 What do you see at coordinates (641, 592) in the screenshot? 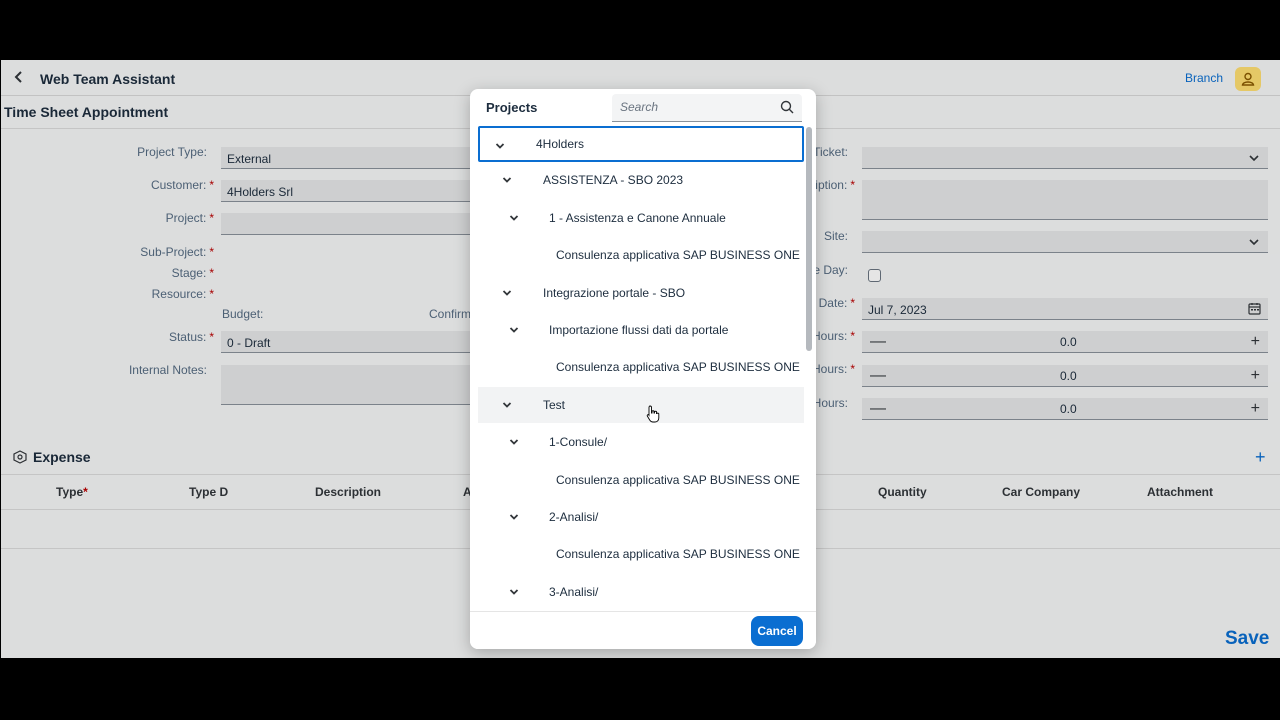
I see `tree-item: 3-Analisi/` at bounding box center [641, 592].